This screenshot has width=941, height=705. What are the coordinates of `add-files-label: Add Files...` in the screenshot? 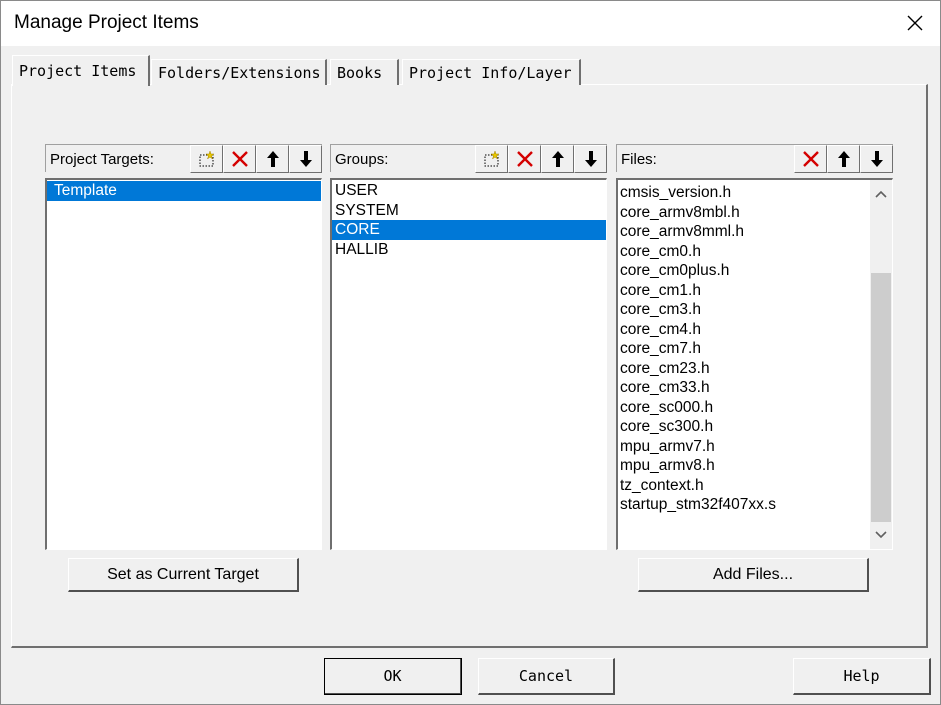 It's located at (753, 574).